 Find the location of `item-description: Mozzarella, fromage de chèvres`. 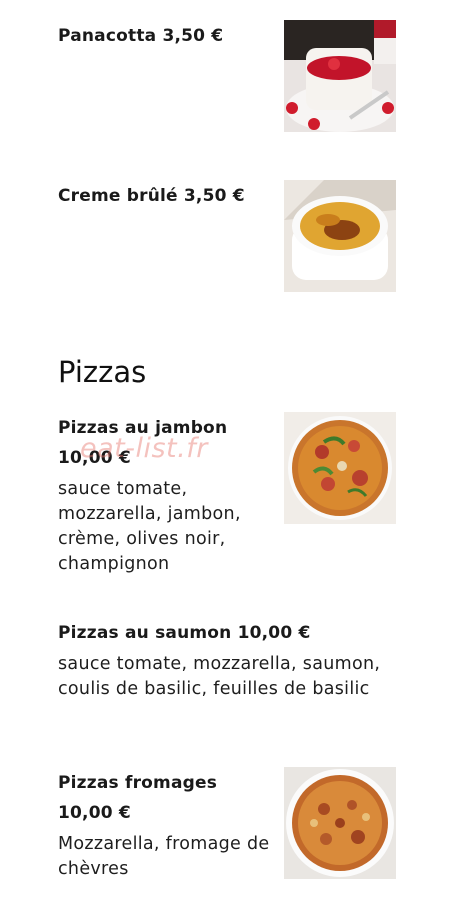

item-description: Mozzarella, fromage de chèvres is located at coordinates (164, 856).